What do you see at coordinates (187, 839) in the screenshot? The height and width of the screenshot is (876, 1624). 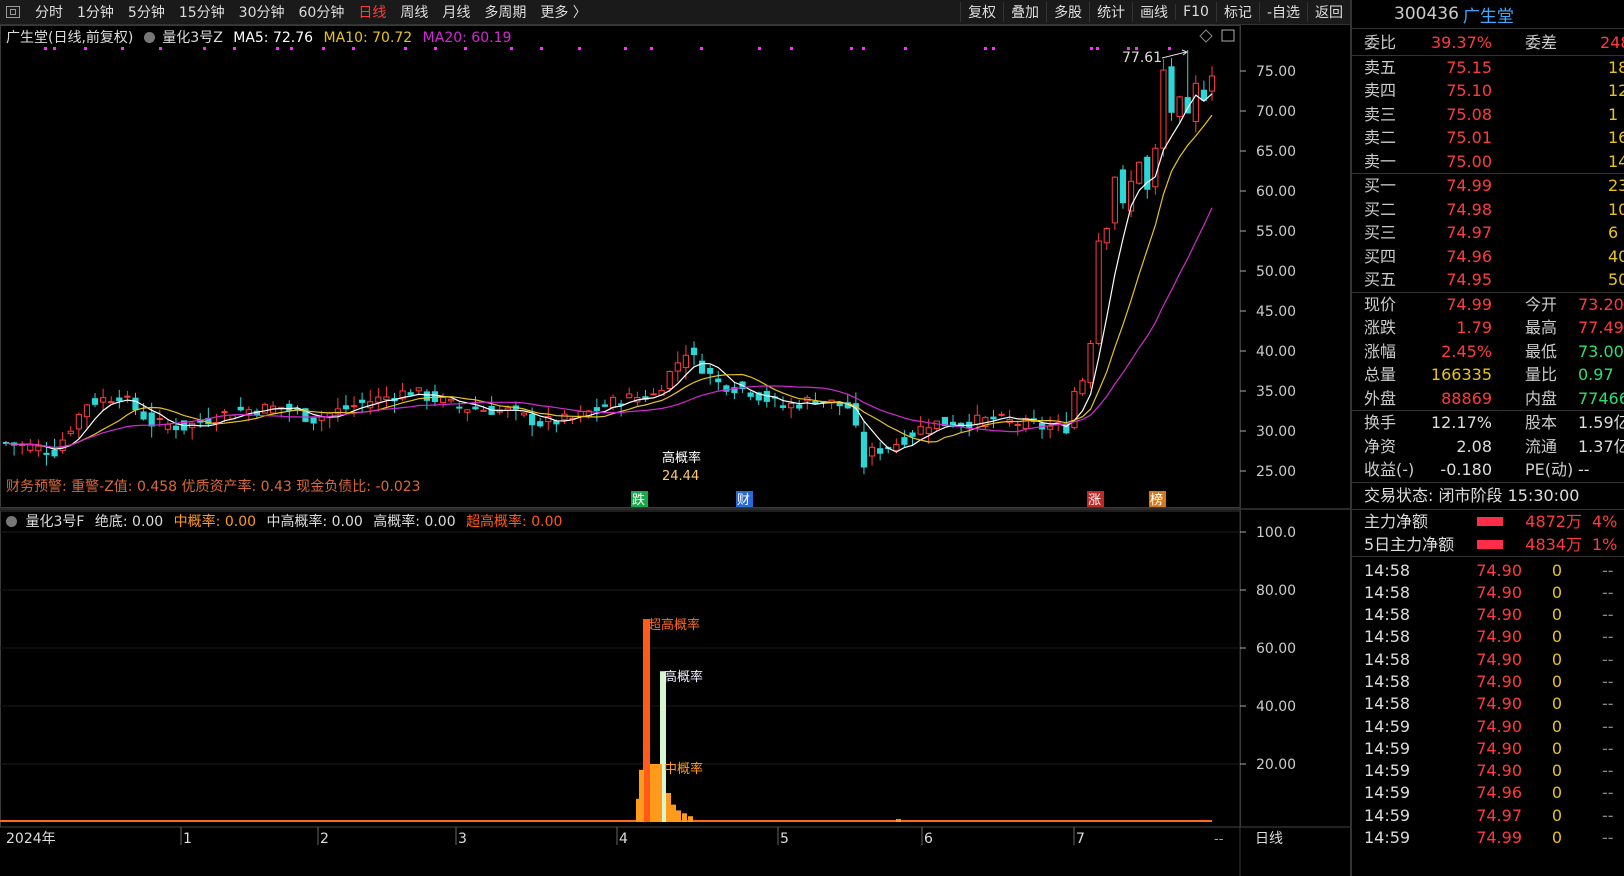 I see `month-label: 1` at bounding box center [187, 839].